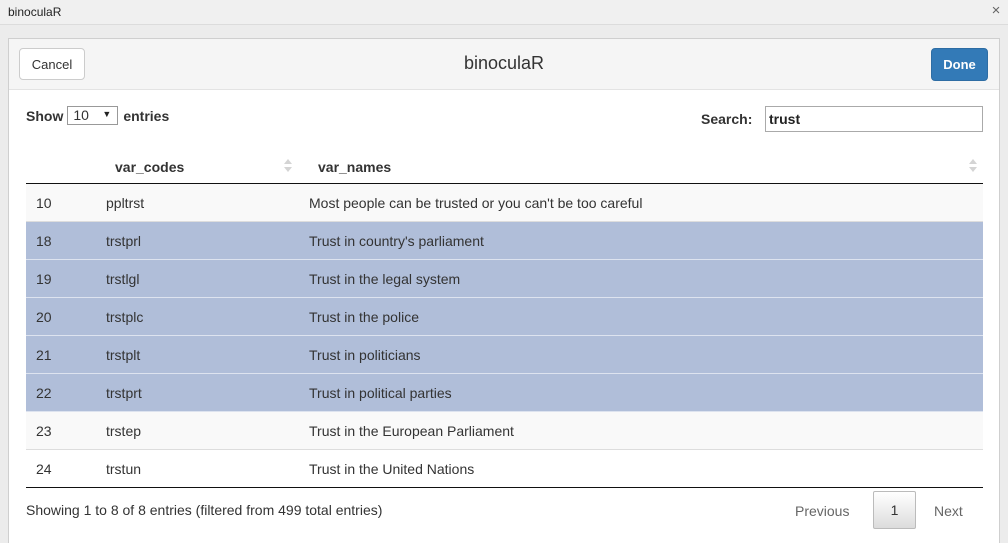 The image size is (1008, 543). I want to click on var-name-cell: Trust in the legal system, so click(385, 279).